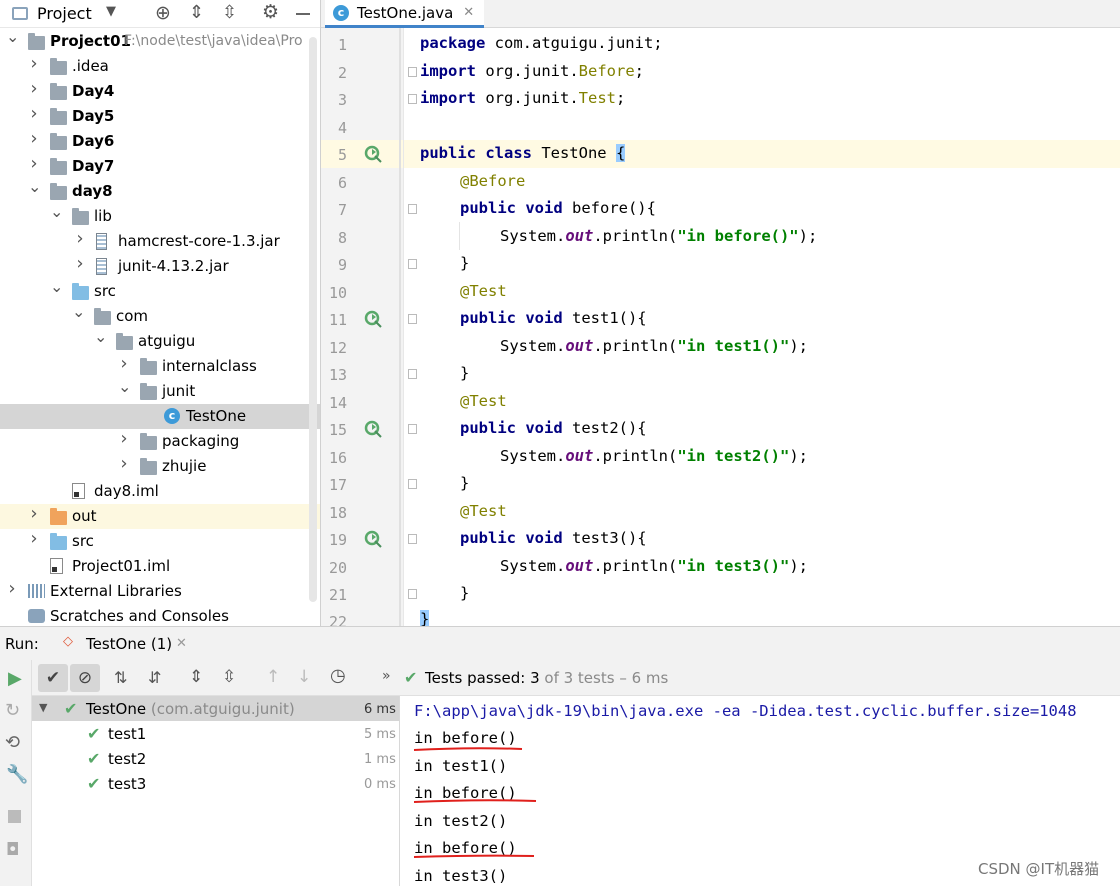  I want to click on tree-item-day5: › Day5, so click(160, 116).